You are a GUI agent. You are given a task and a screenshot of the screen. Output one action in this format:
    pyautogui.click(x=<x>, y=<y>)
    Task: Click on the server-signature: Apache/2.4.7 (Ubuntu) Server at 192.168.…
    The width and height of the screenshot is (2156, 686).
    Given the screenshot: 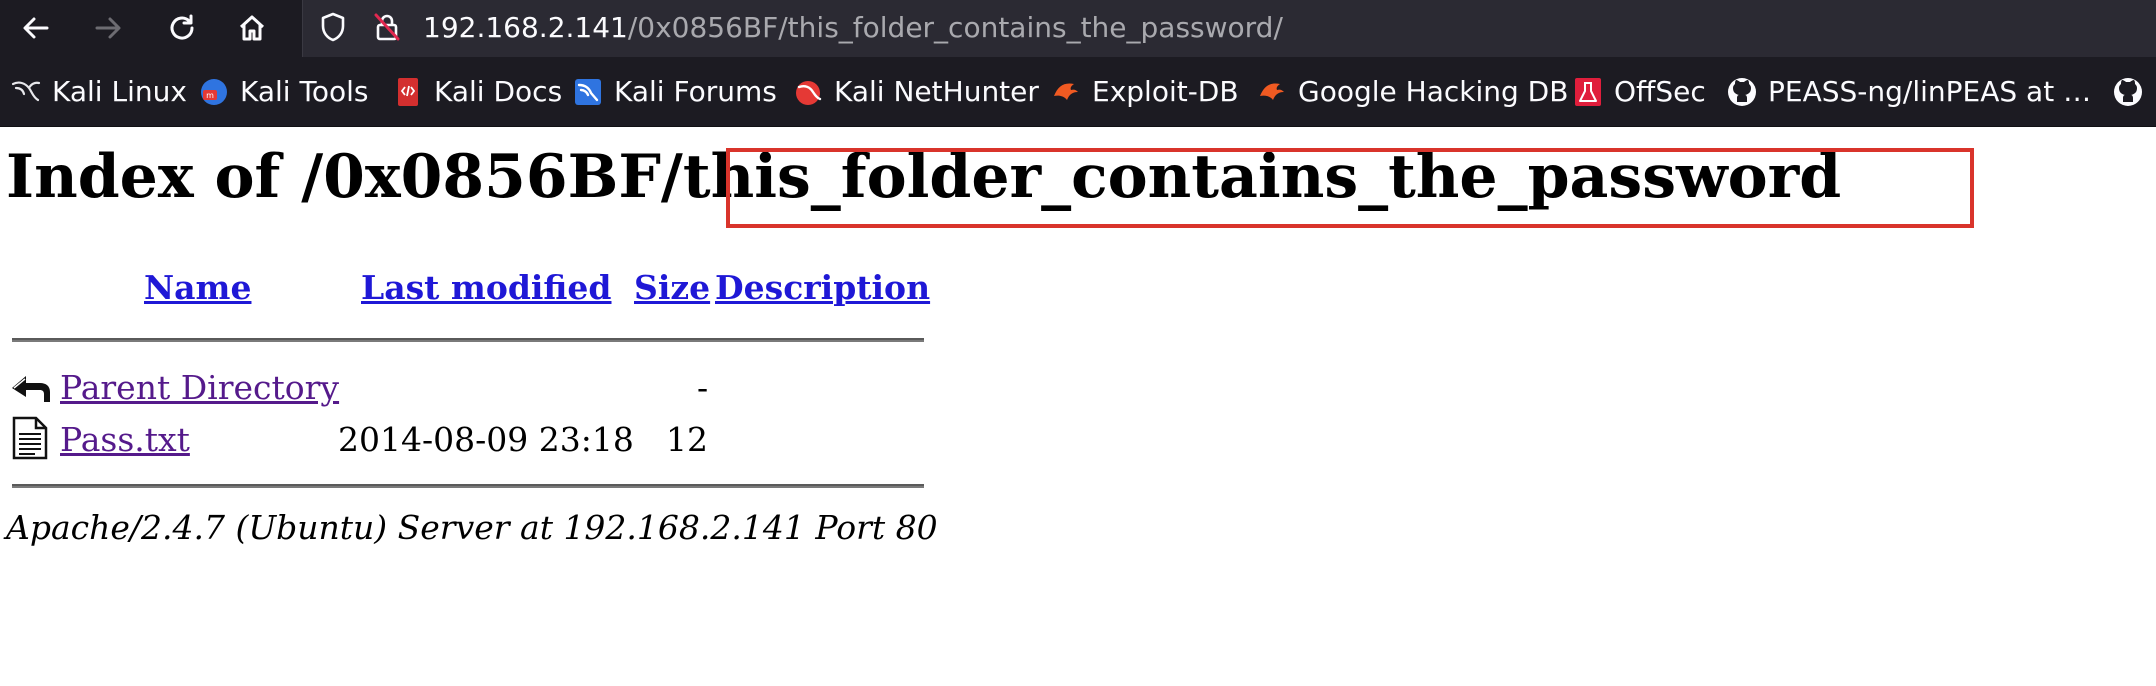 What is the action you would take?
    pyautogui.click(x=472, y=527)
    